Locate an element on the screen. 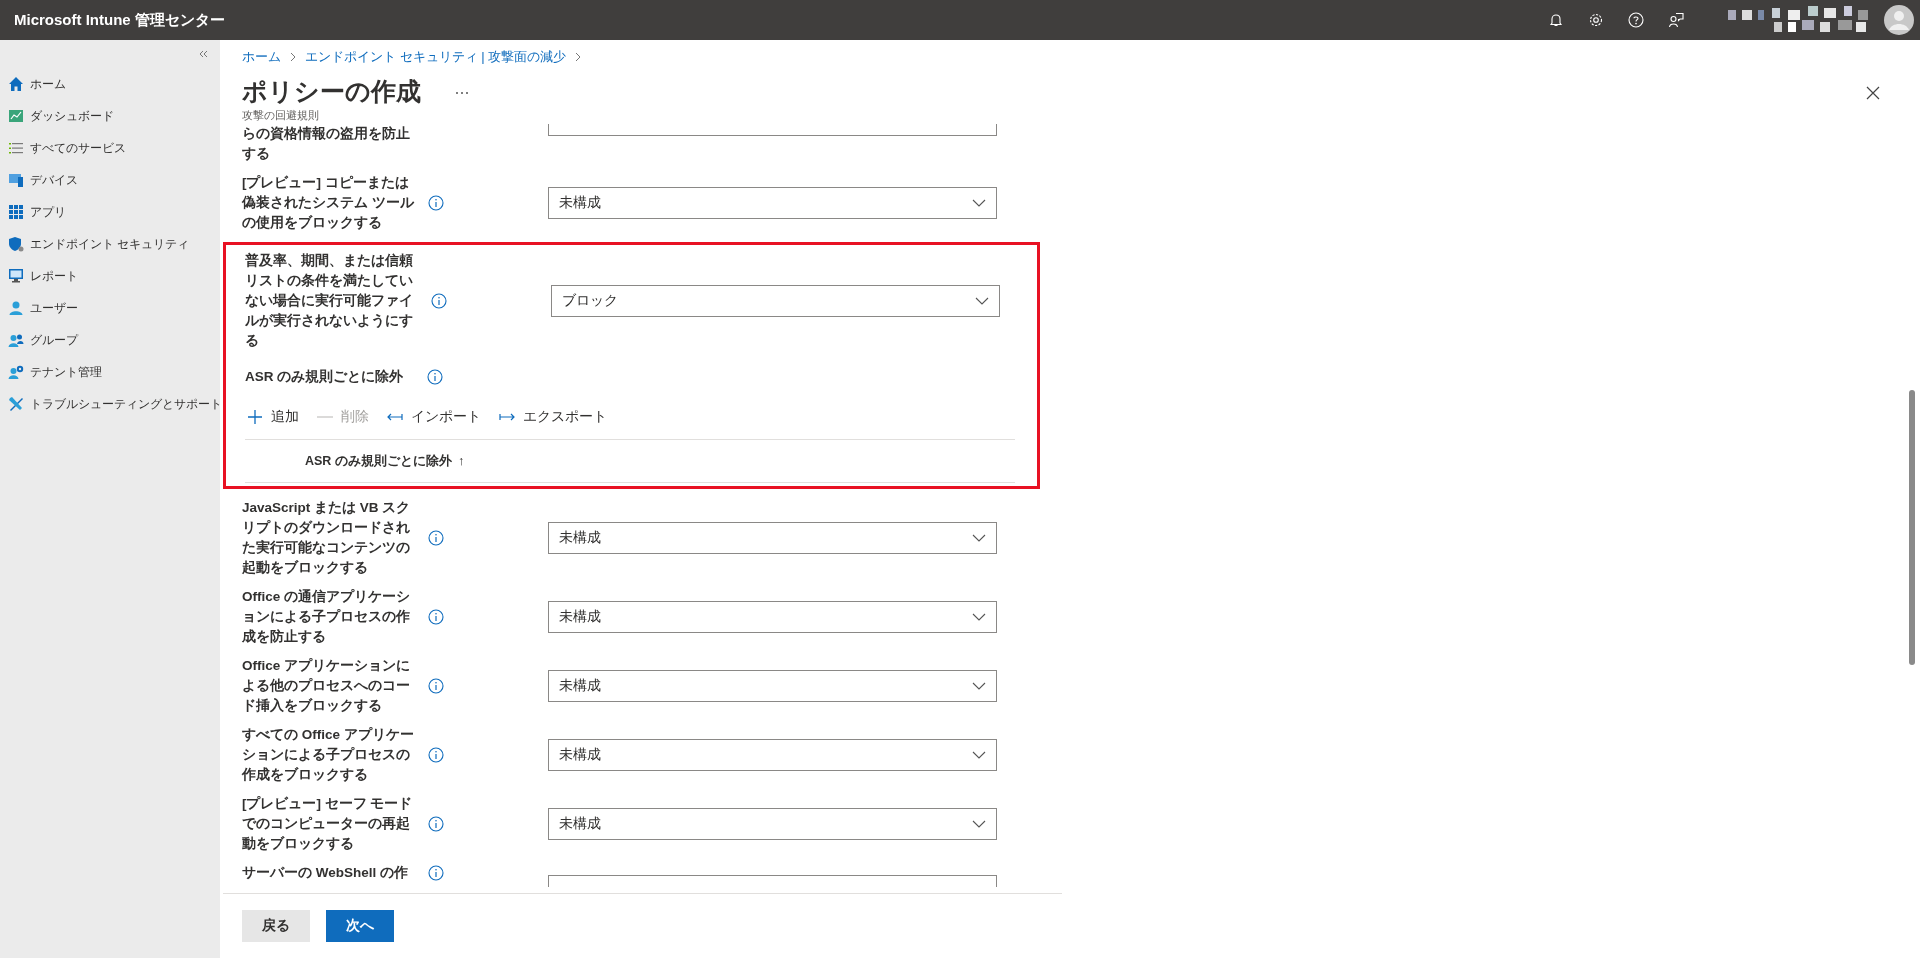 The width and height of the screenshot is (1920, 958). nav-item: テナント管理 is located at coordinates (110, 372).